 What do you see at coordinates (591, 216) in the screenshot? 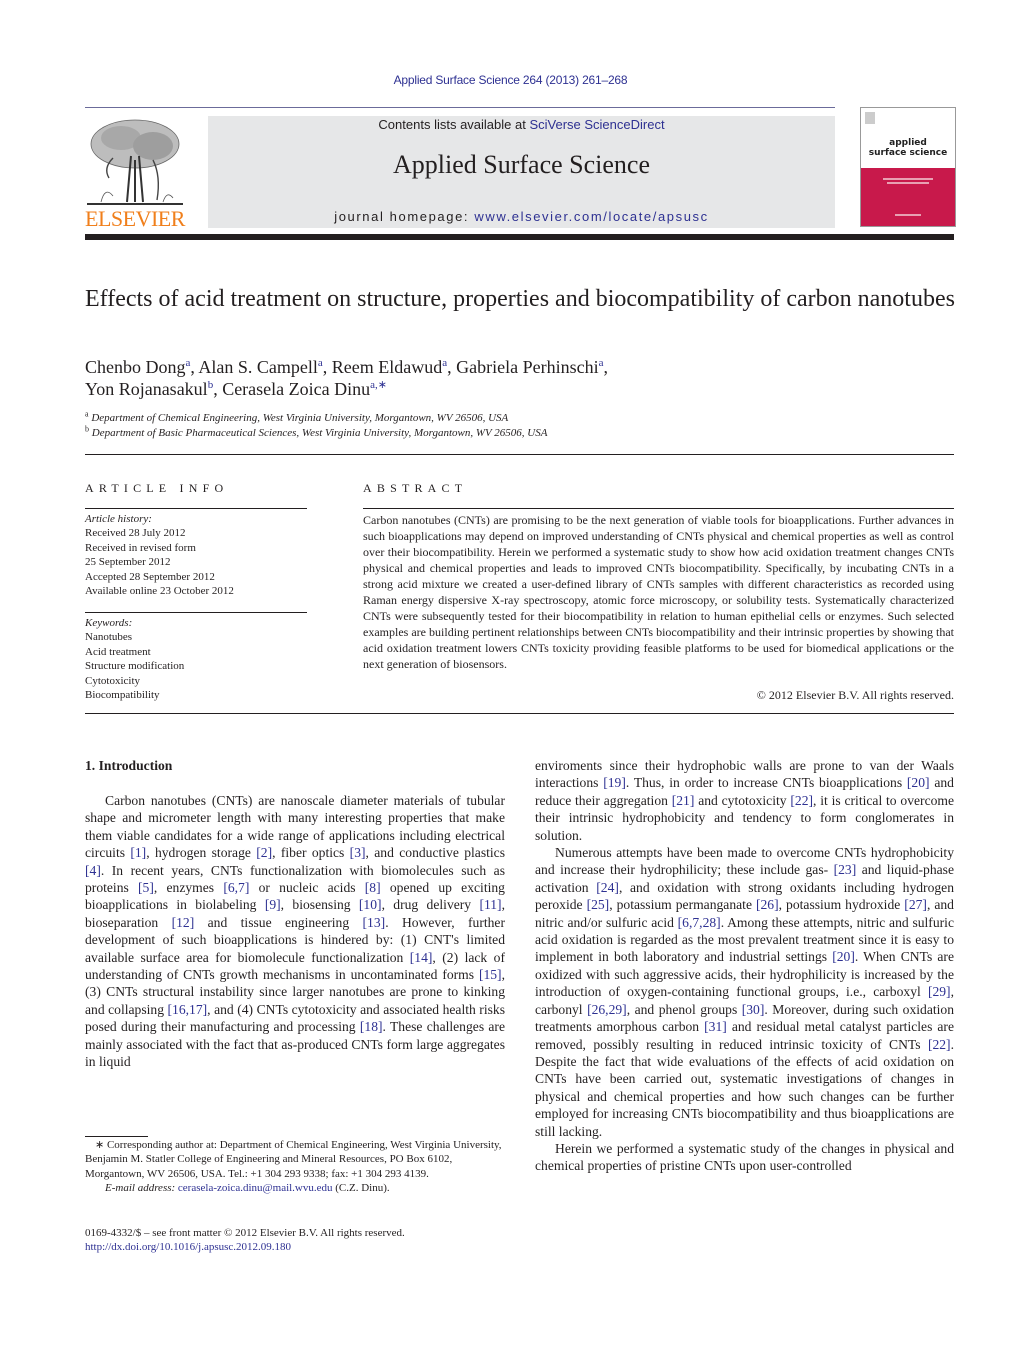
I see `journal-homepage-link: www.elsevier.com/locate/apsusc` at bounding box center [591, 216].